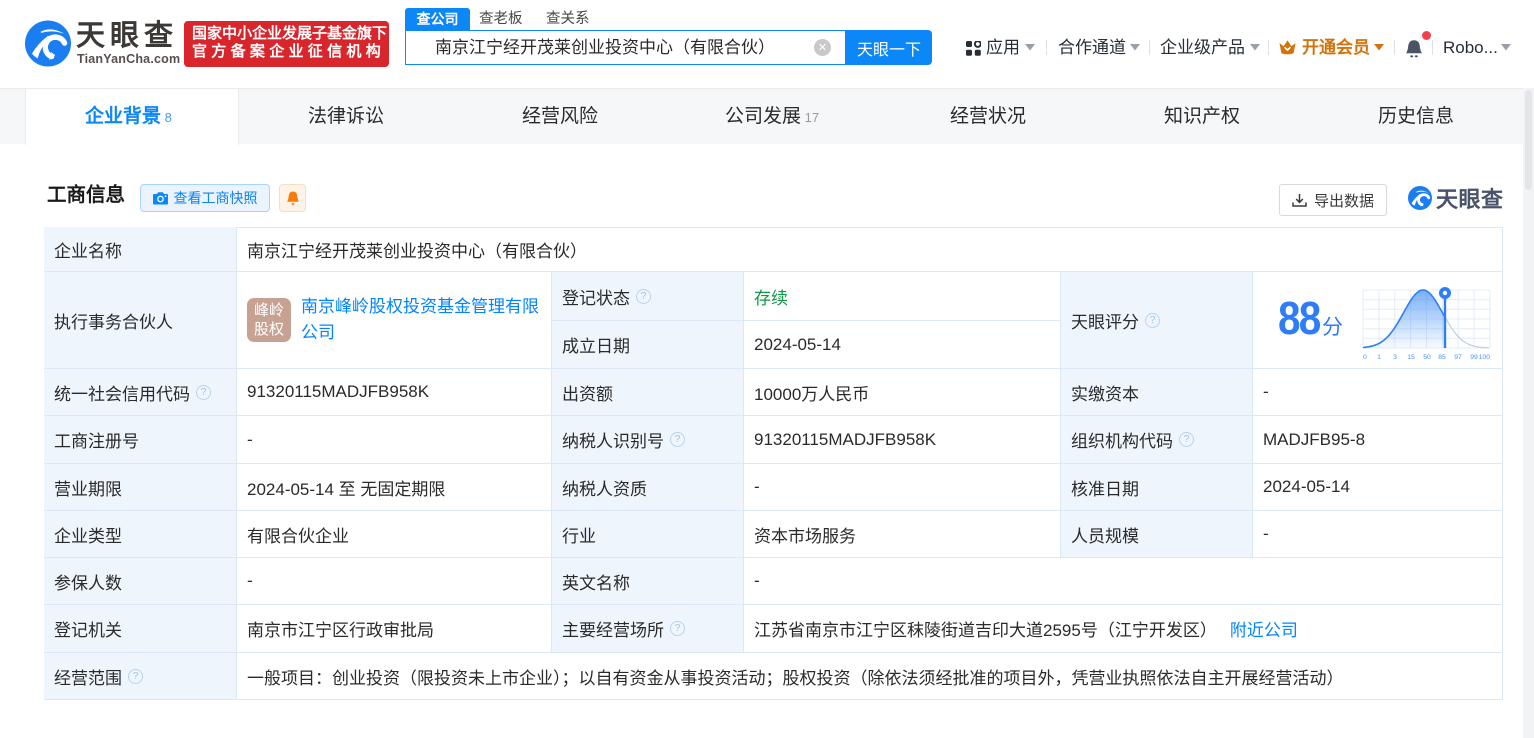 This screenshot has width=1534, height=738. What do you see at coordinates (1395, 357) in the screenshot?
I see `svg-text: 3` at bounding box center [1395, 357].